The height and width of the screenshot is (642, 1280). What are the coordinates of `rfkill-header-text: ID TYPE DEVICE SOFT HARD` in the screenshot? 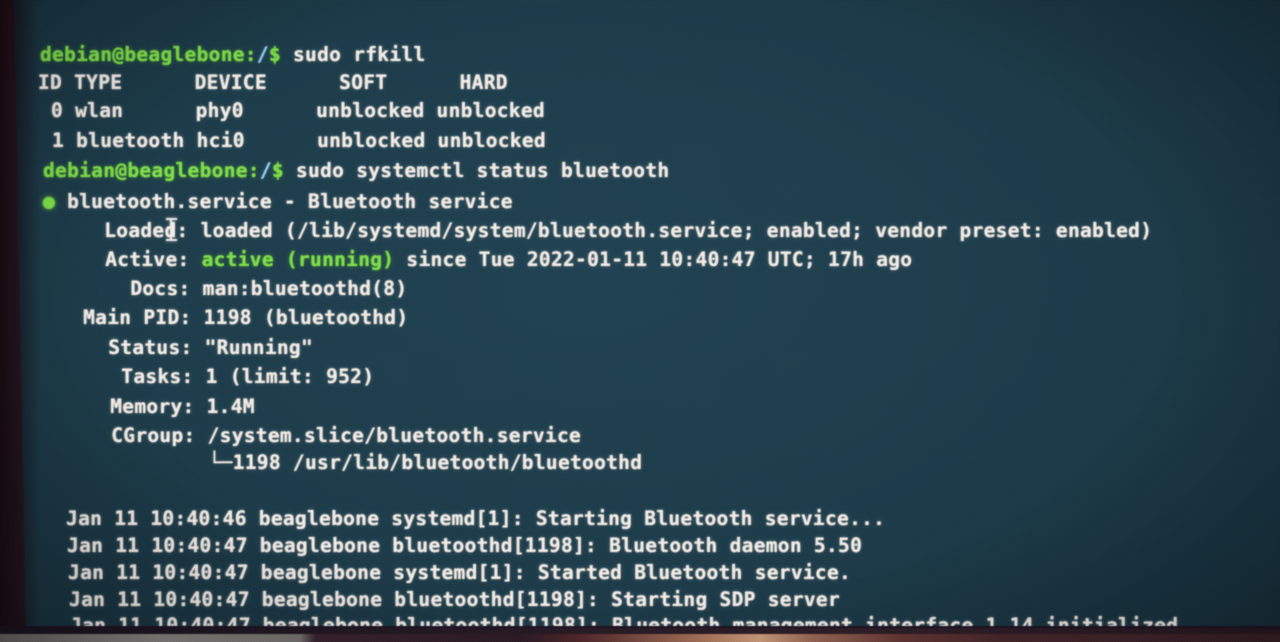 It's located at (273, 82).